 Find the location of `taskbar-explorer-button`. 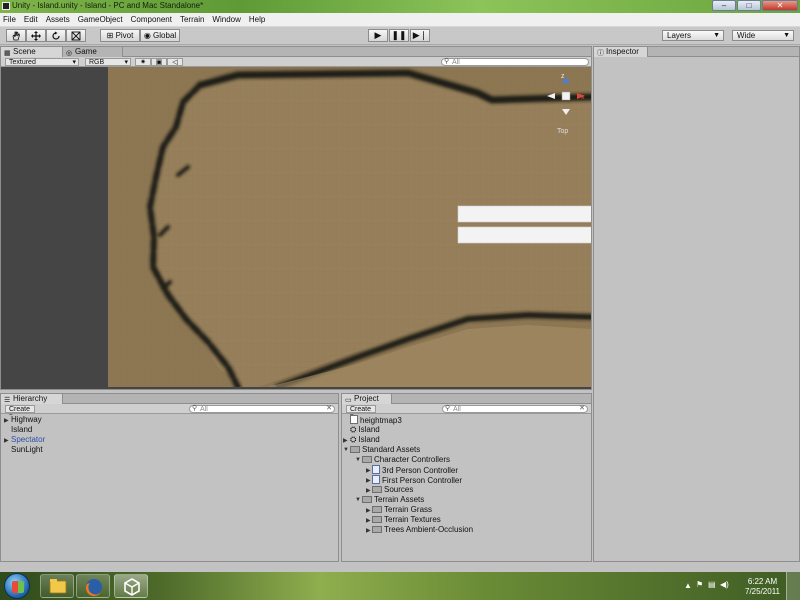

taskbar-explorer-button is located at coordinates (57, 586).